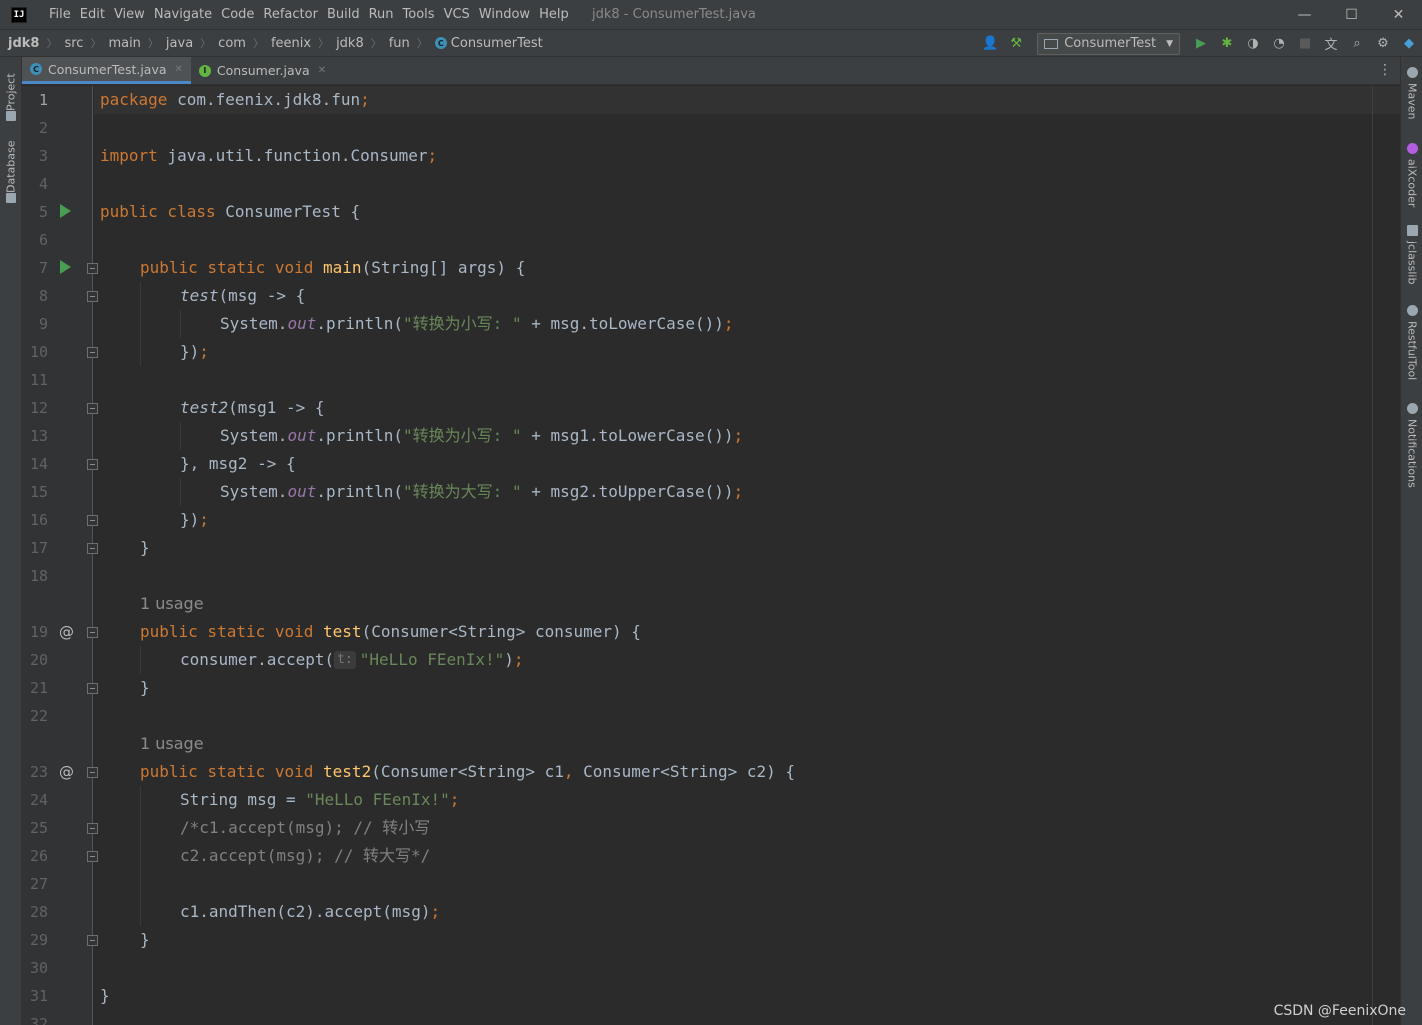 The height and width of the screenshot is (1025, 1422). Describe the element at coordinates (290, 14) in the screenshot. I see `menu-refactor: Refactor` at that location.